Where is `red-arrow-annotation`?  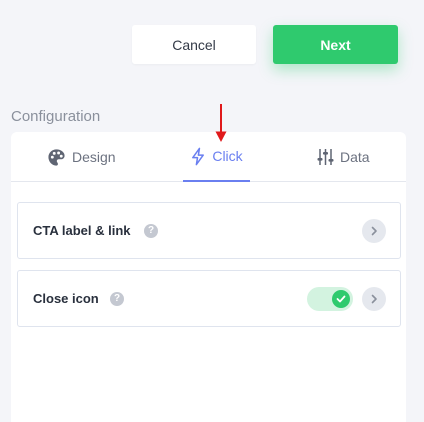 red-arrow-annotation is located at coordinates (221, 123).